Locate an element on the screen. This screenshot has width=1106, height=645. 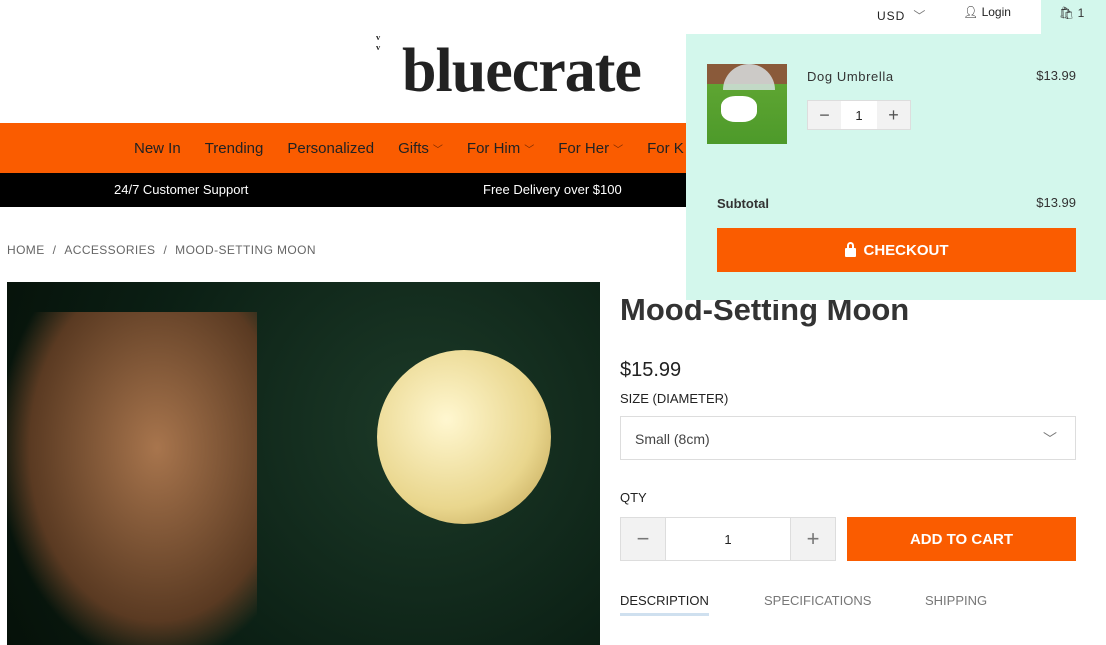
checkout-button: CHECKOUT is located at coordinates (896, 250).